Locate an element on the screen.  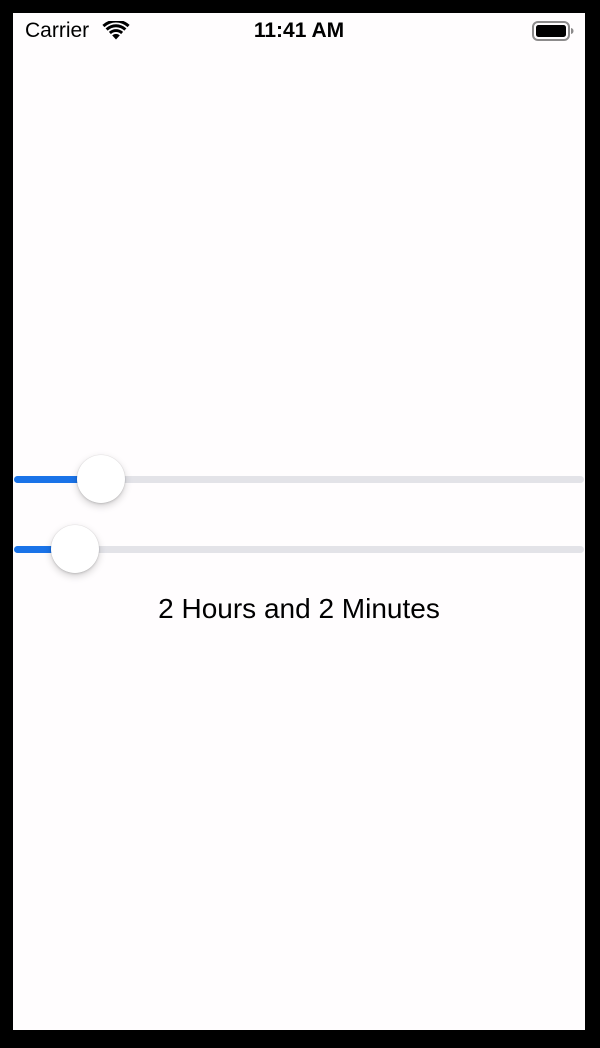
status-time: 11:41 AM is located at coordinates (299, 30).